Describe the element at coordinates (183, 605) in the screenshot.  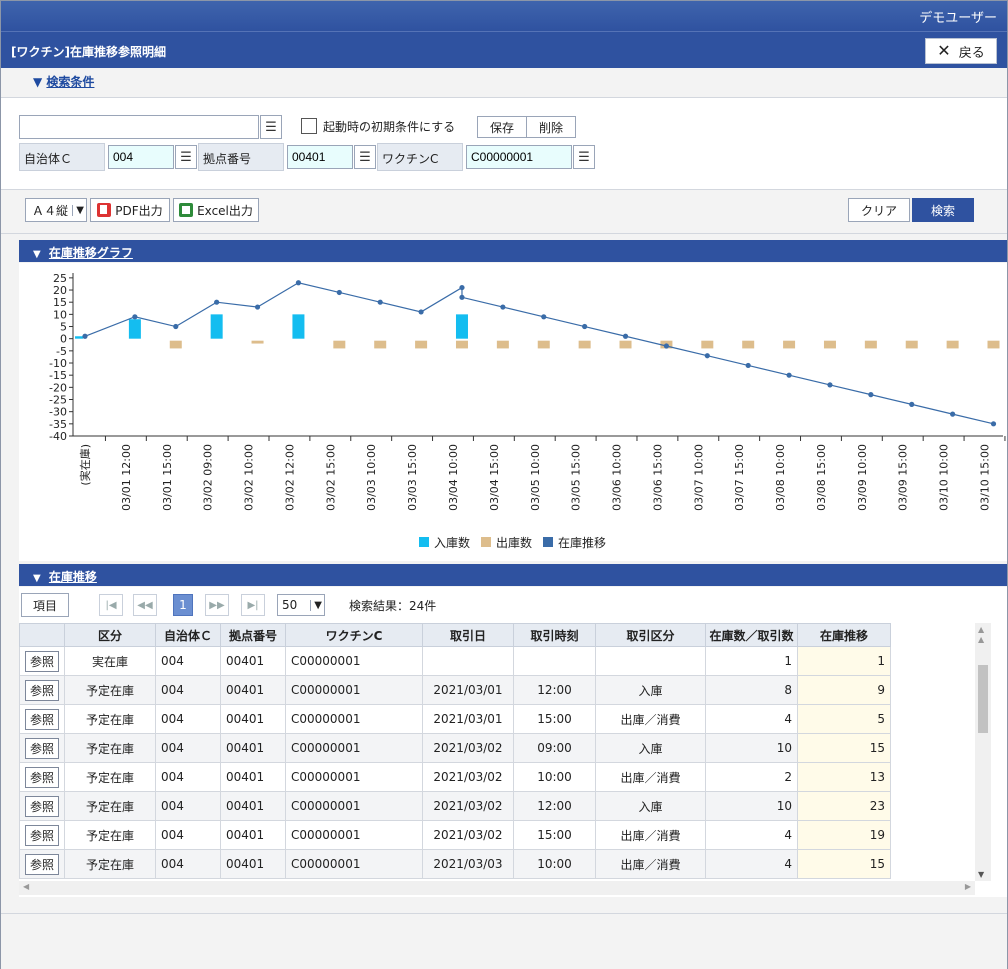
I see `current-page-button: 1` at that location.